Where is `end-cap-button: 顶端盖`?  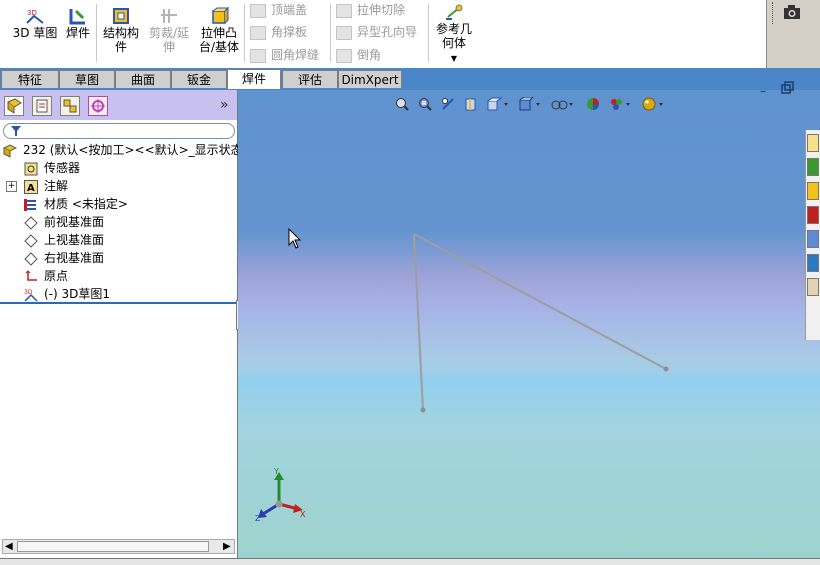 end-cap-button: 顶端盖 is located at coordinates (278, 10).